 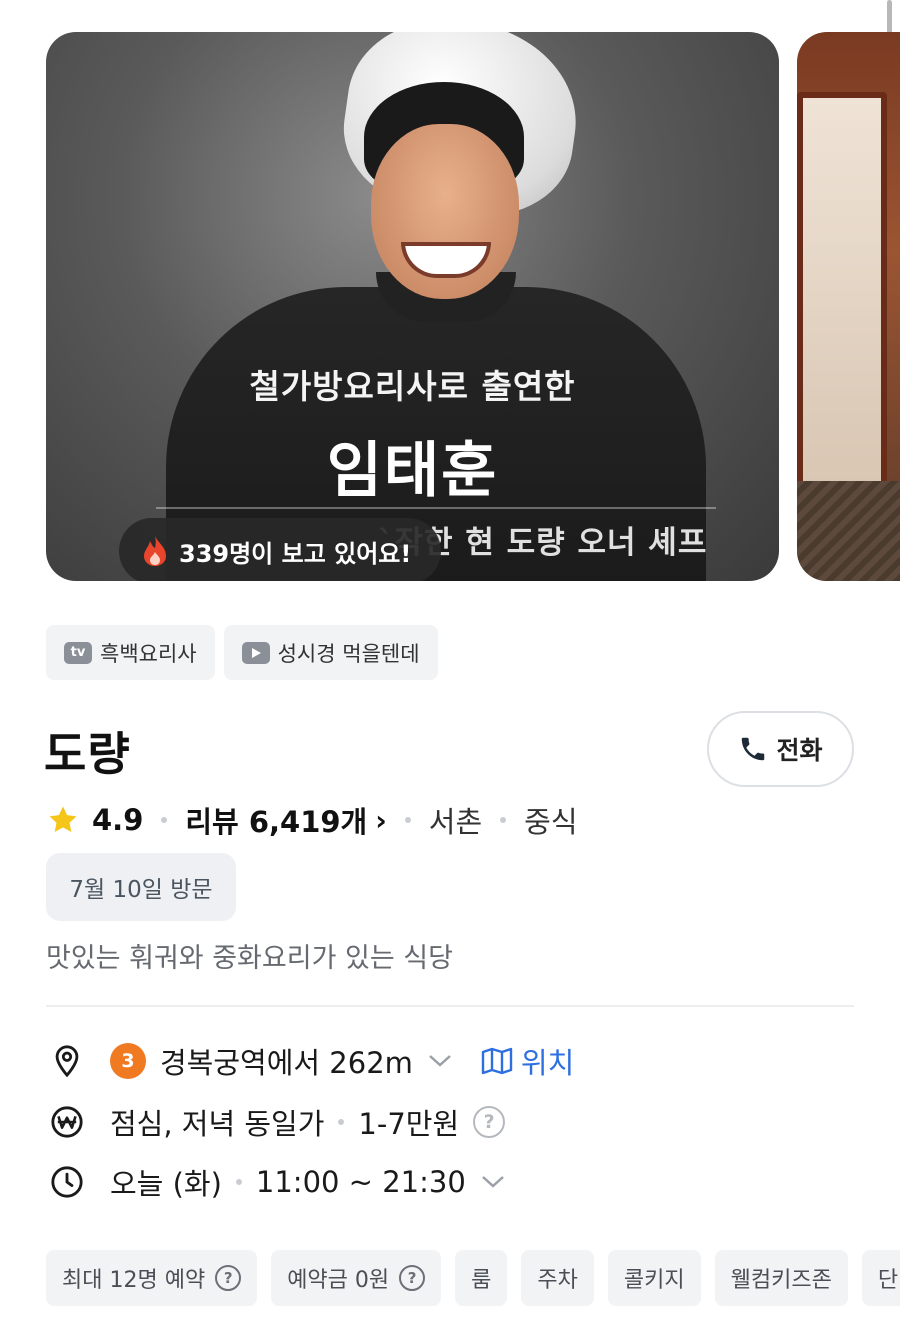 I want to click on restaurant-name: 도량, so click(x=87, y=754).